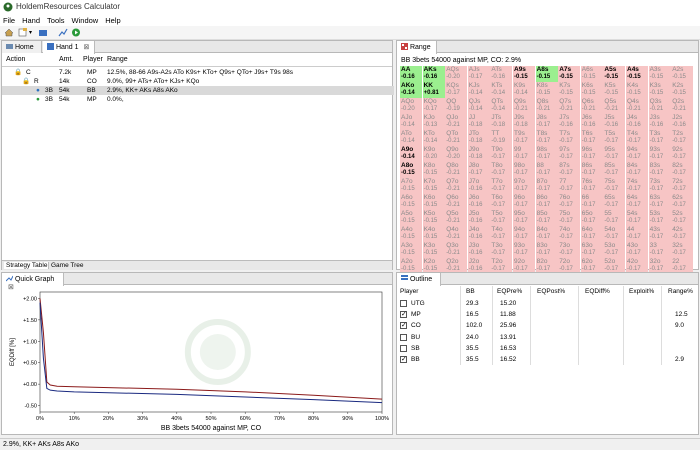  Describe the element at coordinates (456, 218) in the screenshot. I see `range-cell: Q5o -0.21` at that location.